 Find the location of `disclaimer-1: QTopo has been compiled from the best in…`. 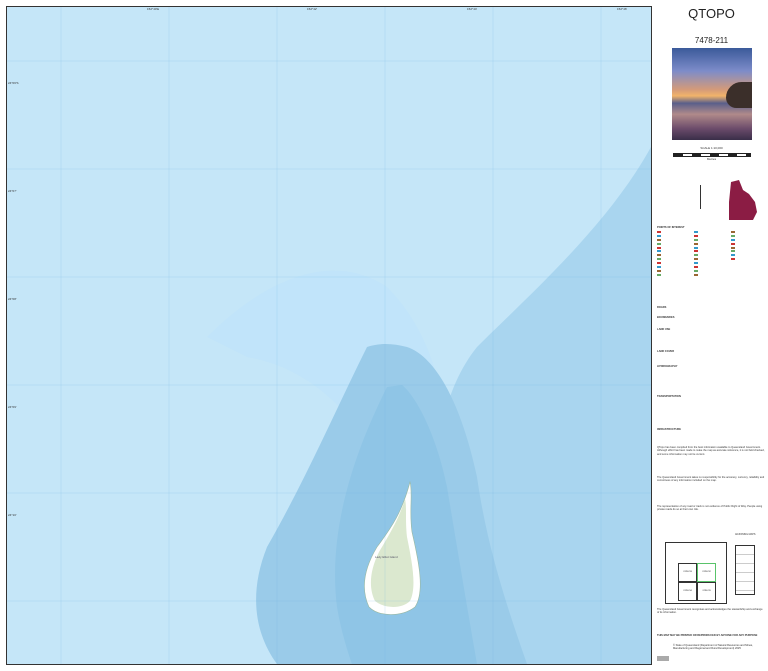

disclaimer-1: QTopo has been compiled from the best in… is located at coordinates (711, 451).